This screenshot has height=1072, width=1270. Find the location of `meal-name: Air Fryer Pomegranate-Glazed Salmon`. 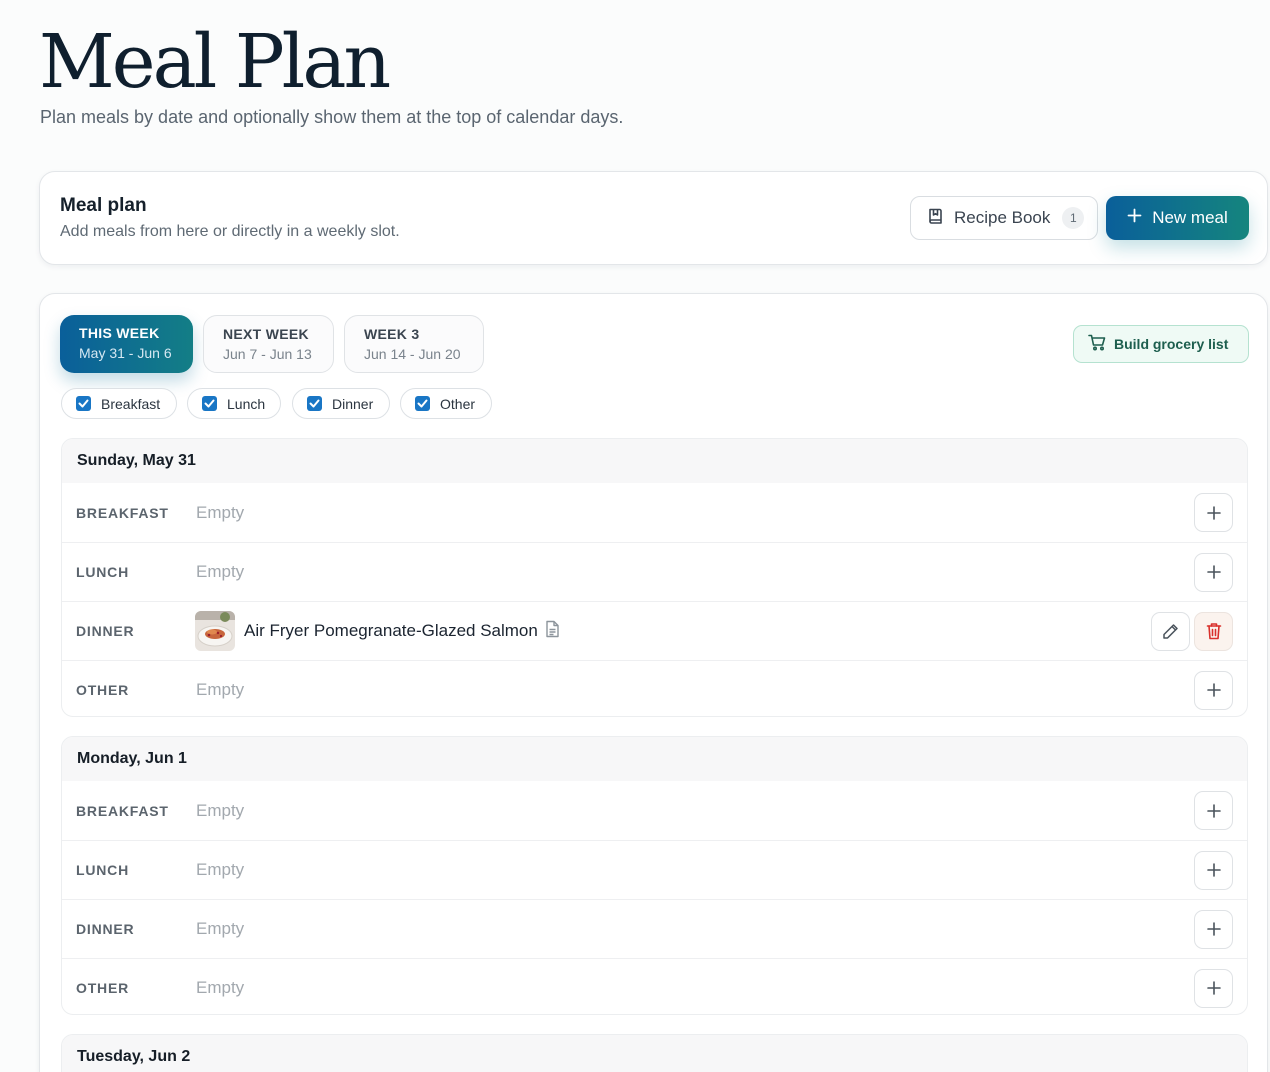

meal-name: Air Fryer Pomegranate-Glazed Salmon is located at coordinates (391, 631).